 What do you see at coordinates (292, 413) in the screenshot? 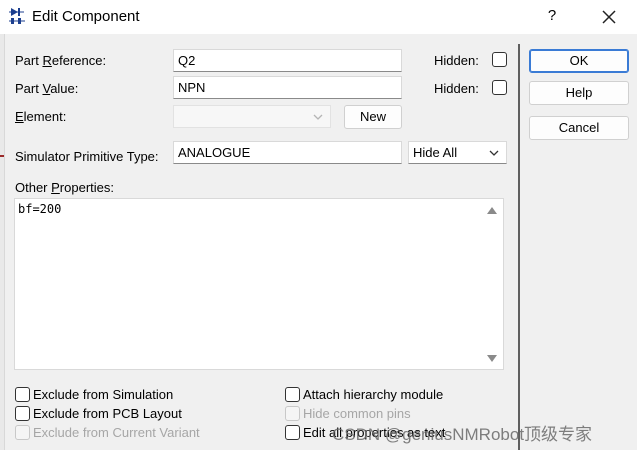
I see `hide-common-pins-checkbox` at bounding box center [292, 413].